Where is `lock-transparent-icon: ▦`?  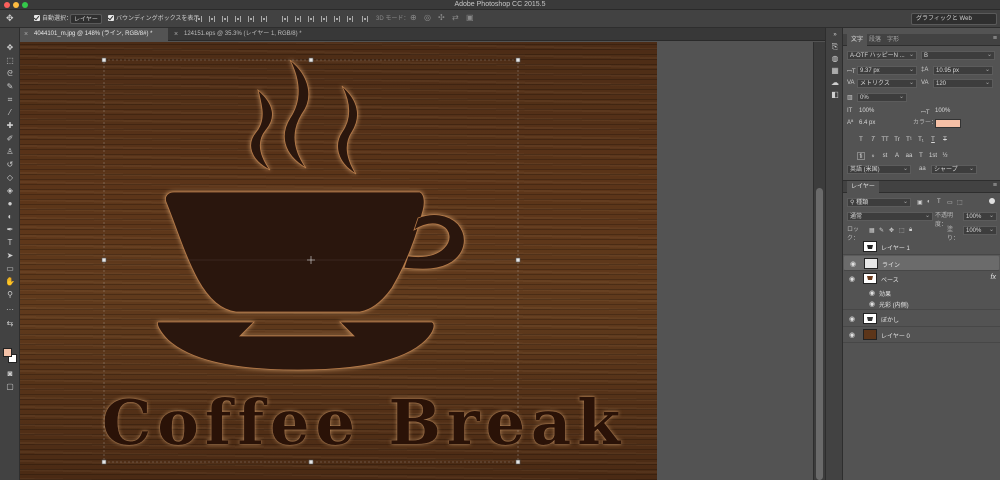 lock-transparent-icon: ▦ is located at coordinates (872, 230).